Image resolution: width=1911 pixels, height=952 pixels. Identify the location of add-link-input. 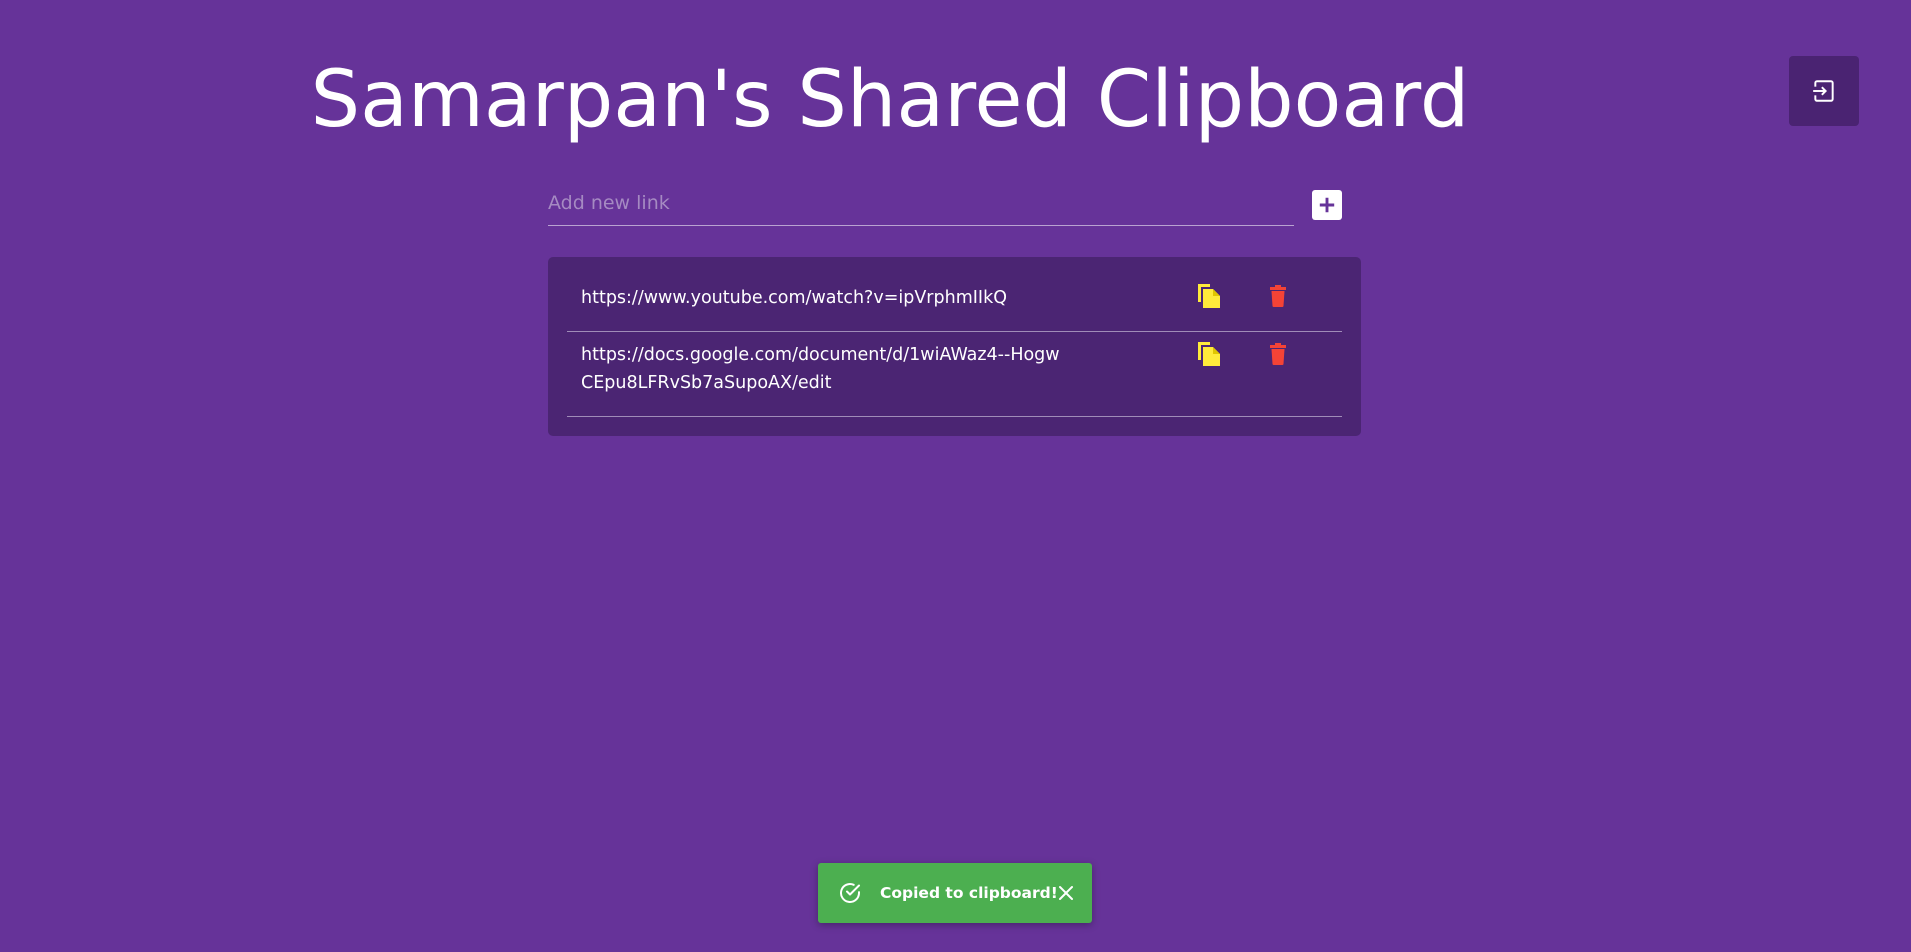
(921, 203).